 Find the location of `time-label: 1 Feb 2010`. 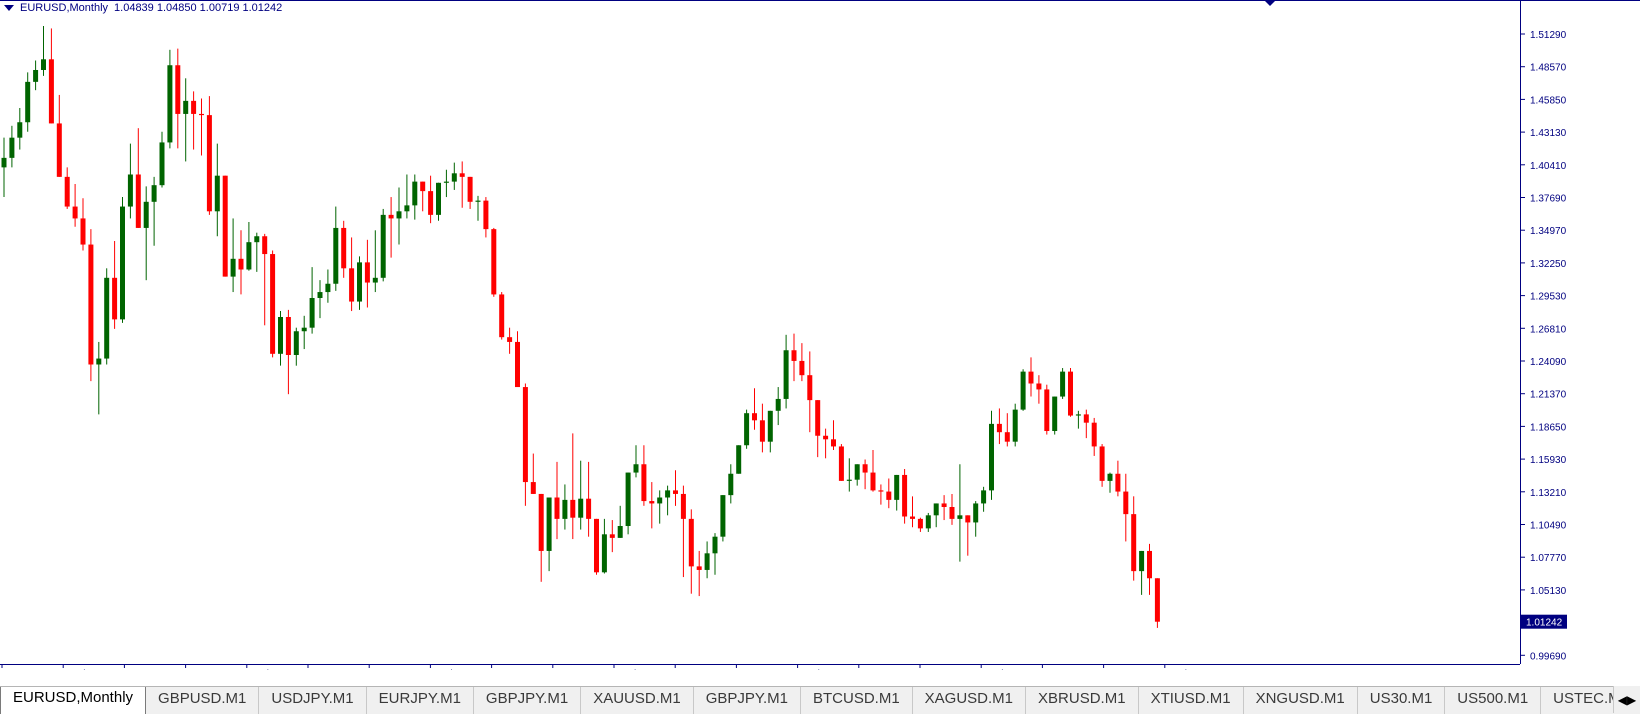

time-label: 1 Feb 2010 is located at coordinates (88, 669).